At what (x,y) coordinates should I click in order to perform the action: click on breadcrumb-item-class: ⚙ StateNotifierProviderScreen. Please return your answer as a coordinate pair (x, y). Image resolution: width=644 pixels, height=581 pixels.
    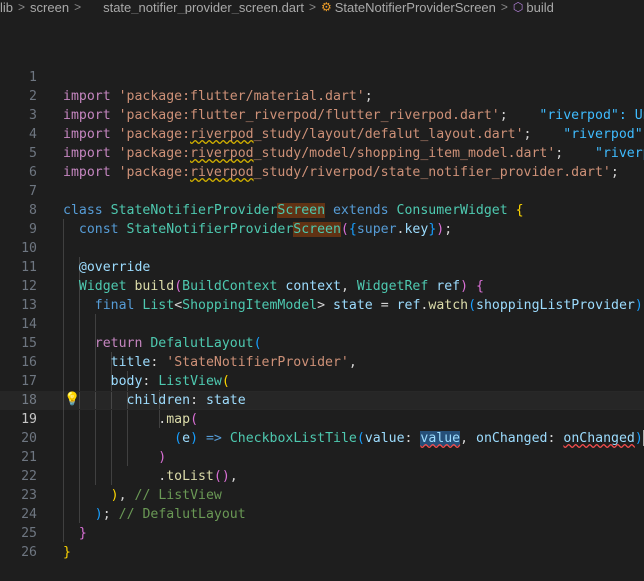
    Looking at the image, I should click on (408, 7).